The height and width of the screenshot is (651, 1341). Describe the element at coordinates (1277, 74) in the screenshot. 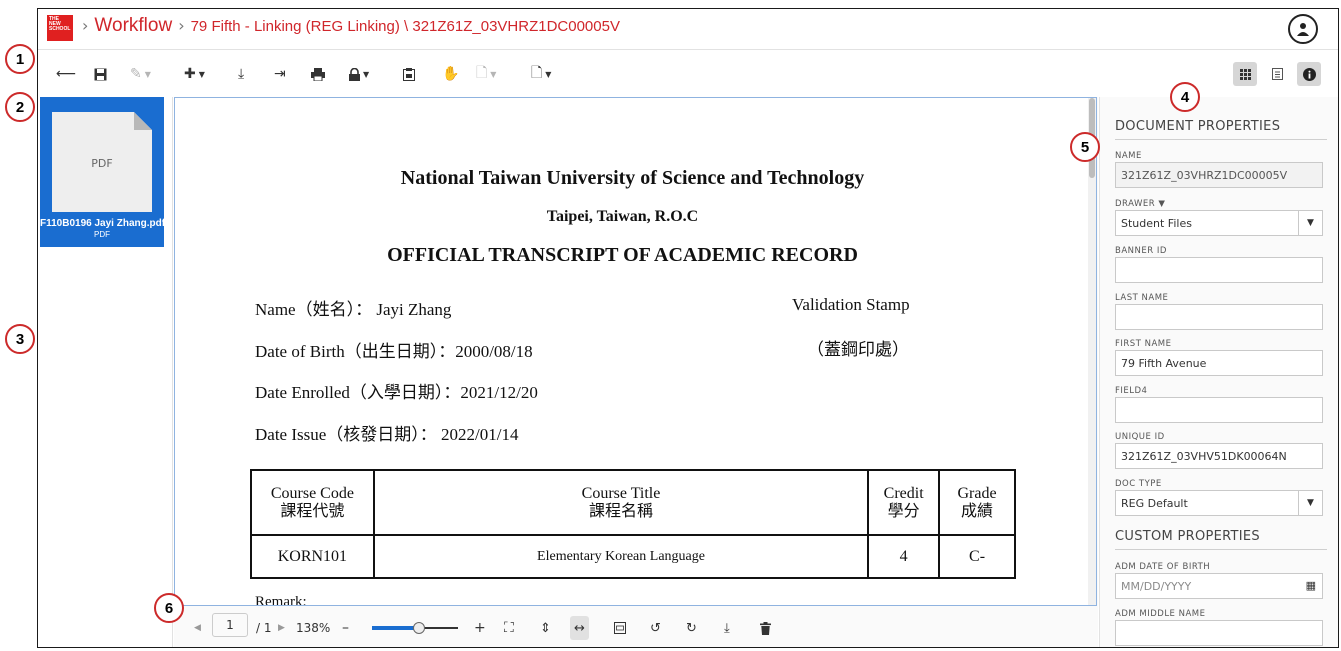

I see `list-view-icon` at that location.